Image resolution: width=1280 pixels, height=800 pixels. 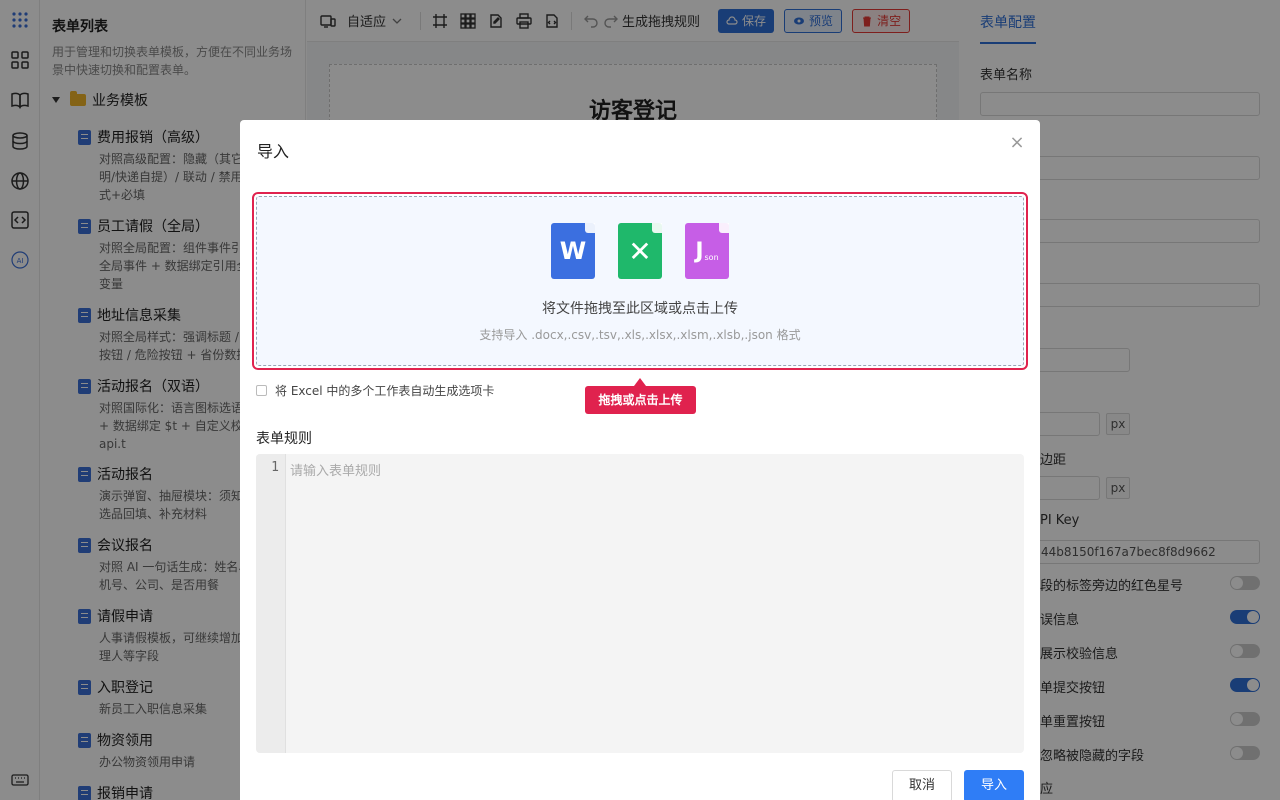 What do you see at coordinates (261, 390) in the screenshot?
I see `sheets-to-tabs-checkbox` at bounding box center [261, 390].